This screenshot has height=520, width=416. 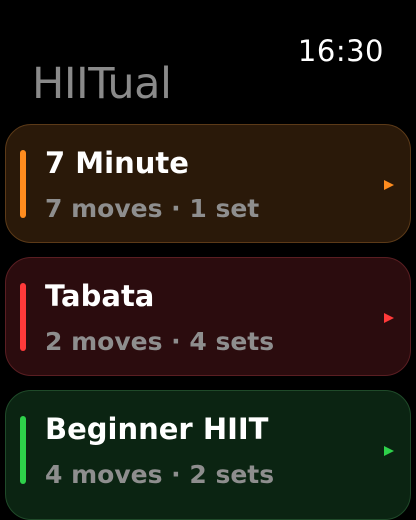 I want to click on workout-name: Beginner HIIT, so click(x=157, y=429).